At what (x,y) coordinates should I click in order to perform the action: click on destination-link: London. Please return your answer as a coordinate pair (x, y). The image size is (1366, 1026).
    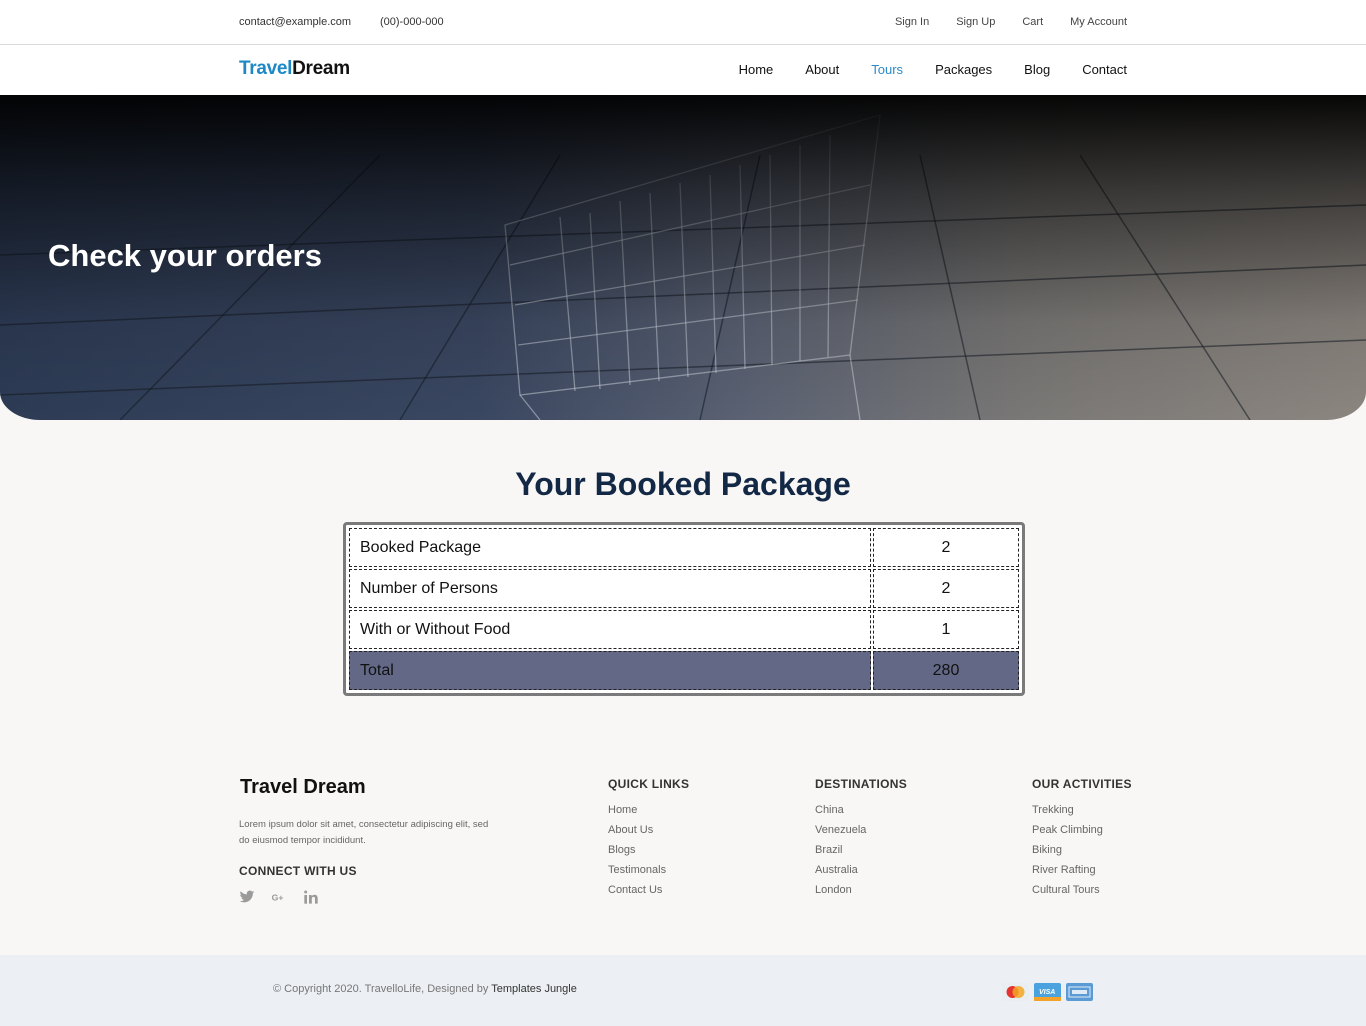
    Looking at the image, I should click on (861, 890).